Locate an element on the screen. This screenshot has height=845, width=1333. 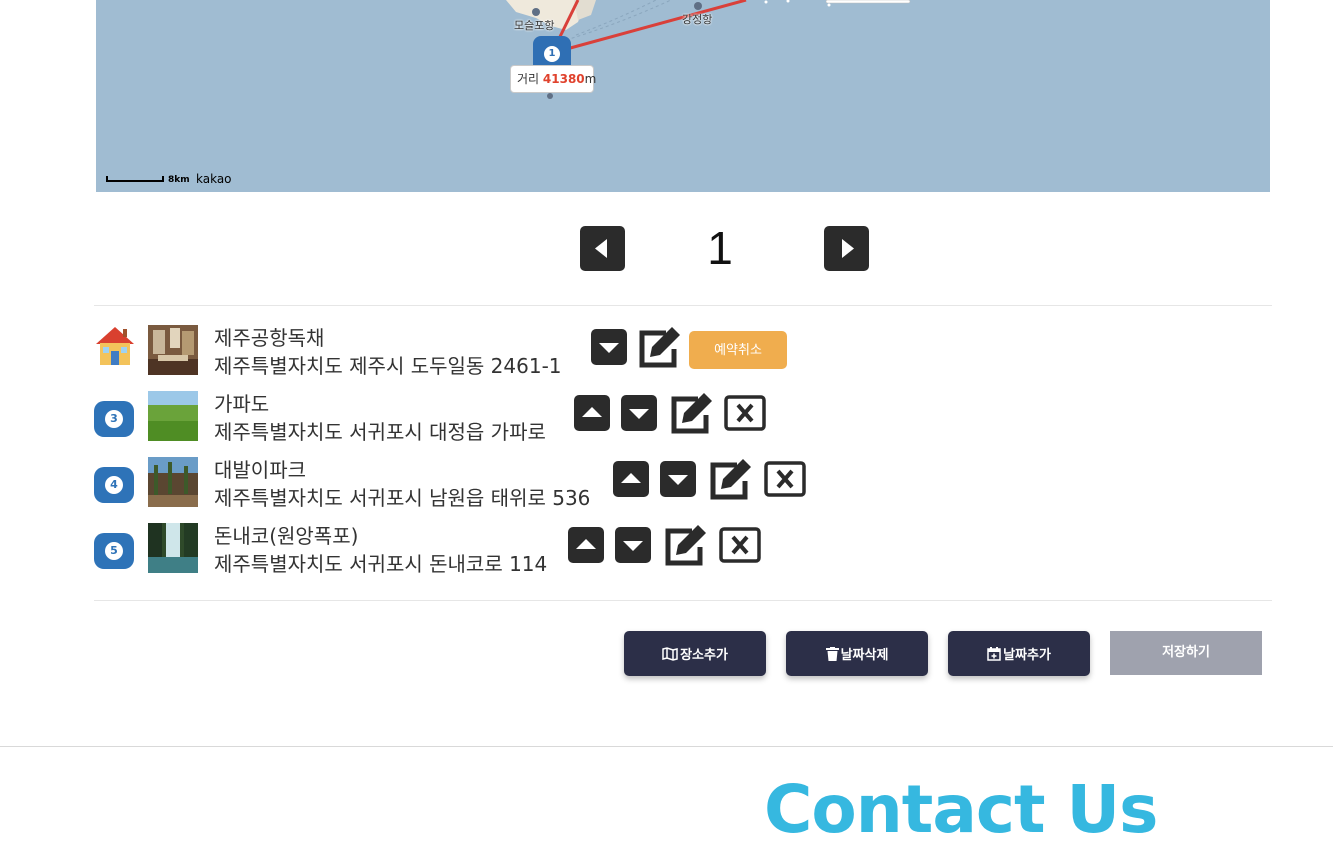
caret-left-icon is located at coordinates (601, 248).